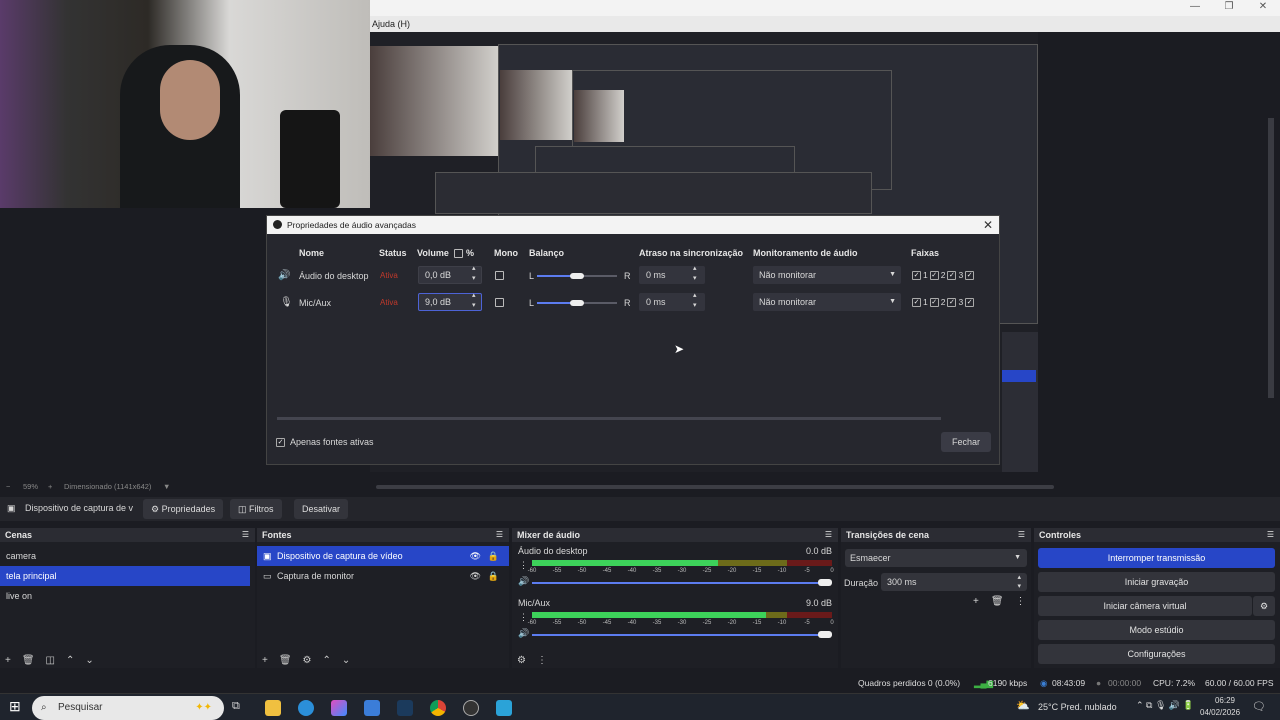 The height and width of the screenshot is (720, 1280). What do you see at coordinates (1229, 8) in the screenshot?
I see `restore-button: ❐` at bounding box center [1229, 8].